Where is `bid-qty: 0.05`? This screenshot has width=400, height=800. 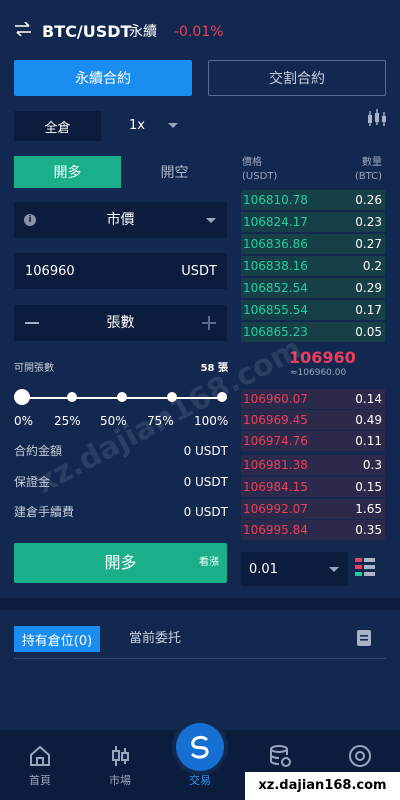 bid-qty: 0.05 is located at coordinates (368, 332).